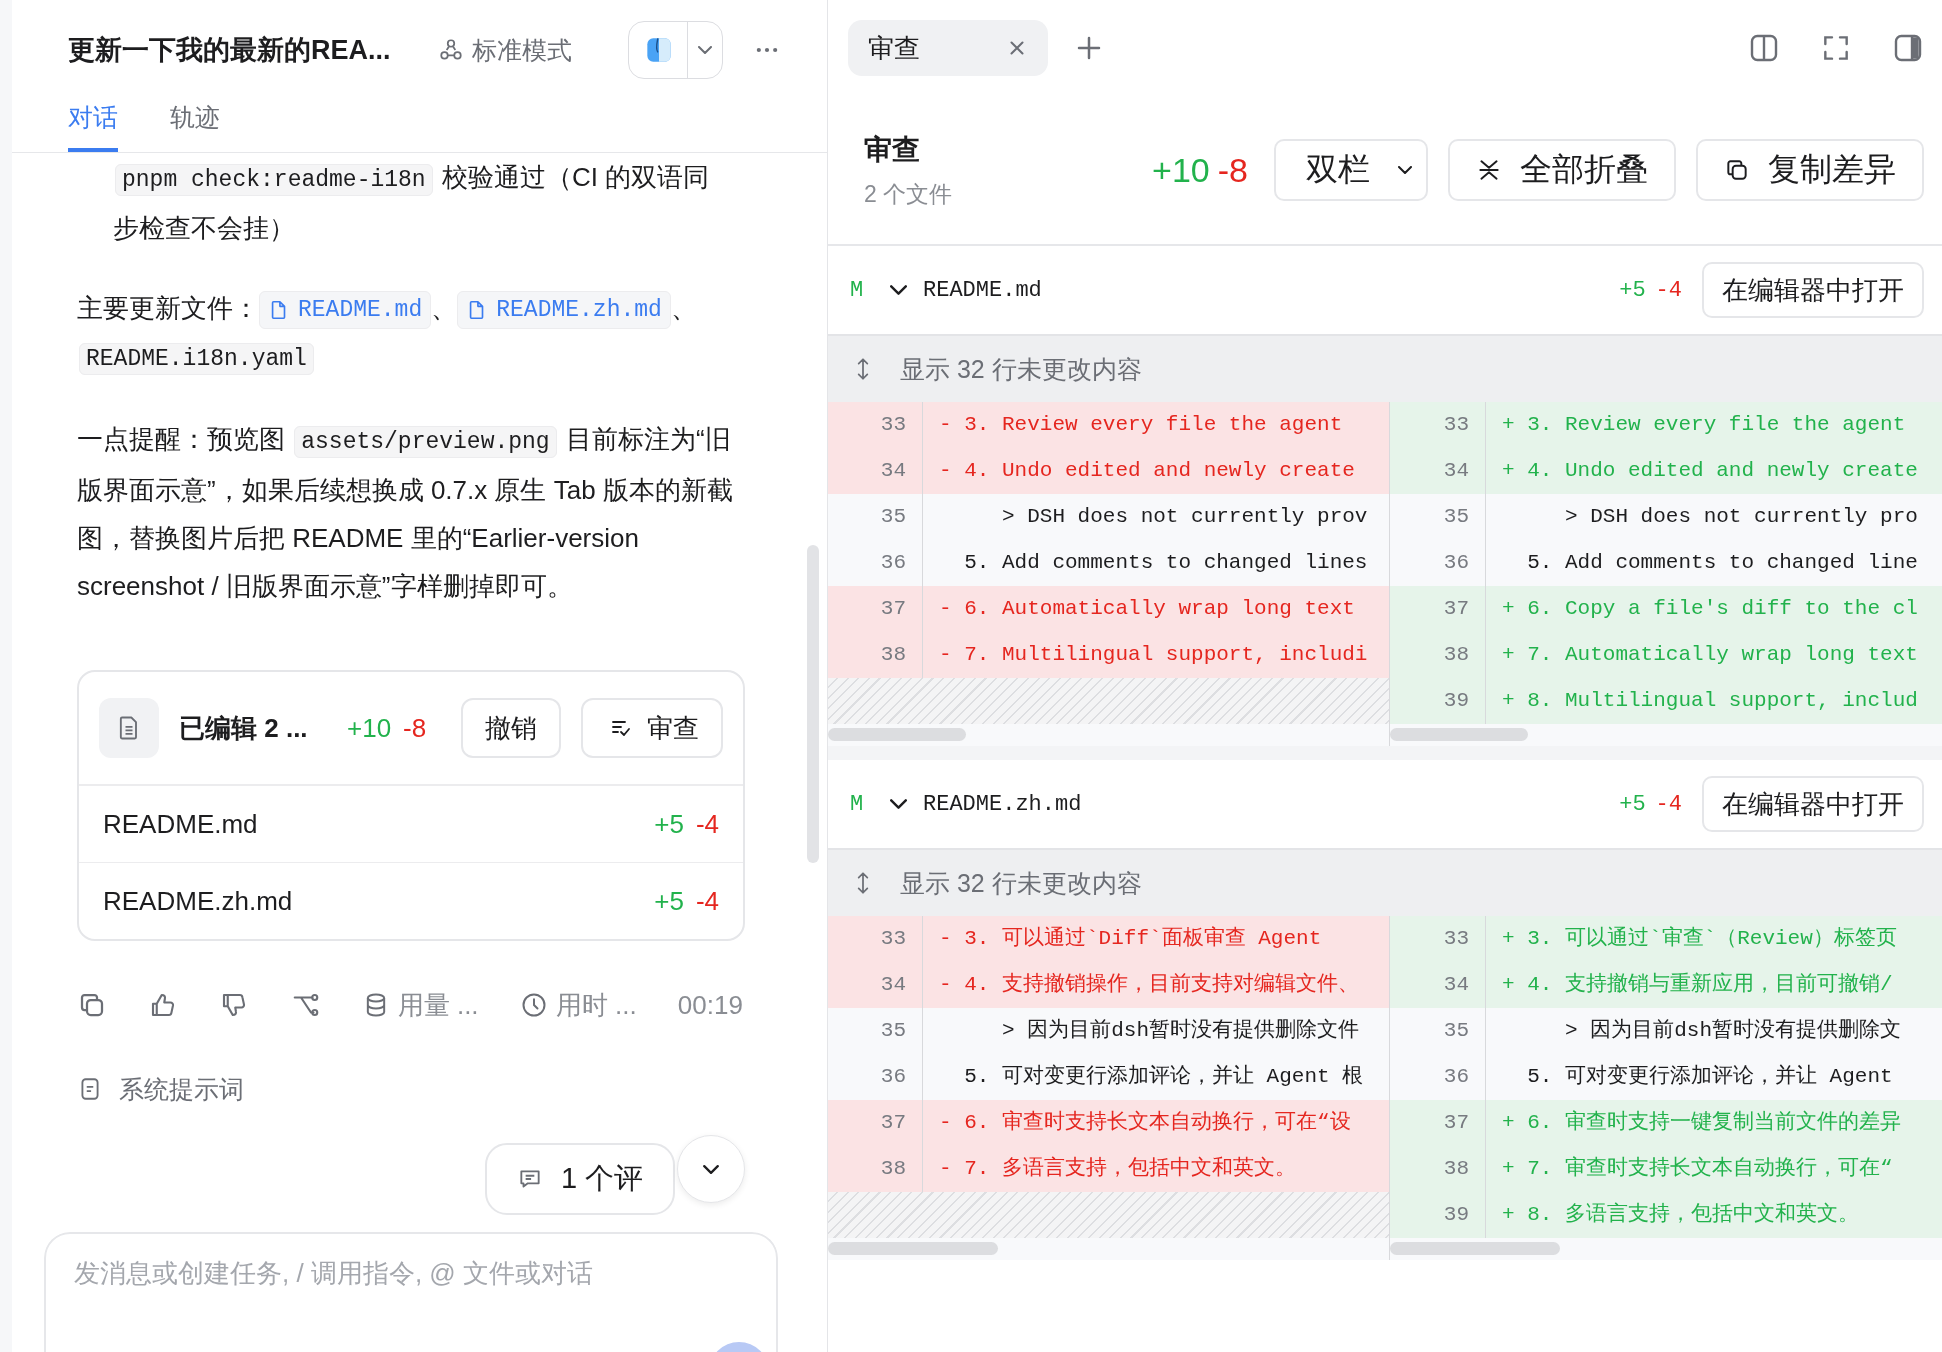 The image size is (1942, 1352). What do you see at coordinates (710, 1005) in the screenshot?
I see `elapsed-time: 00:19` at bounding box center [710, 1005].